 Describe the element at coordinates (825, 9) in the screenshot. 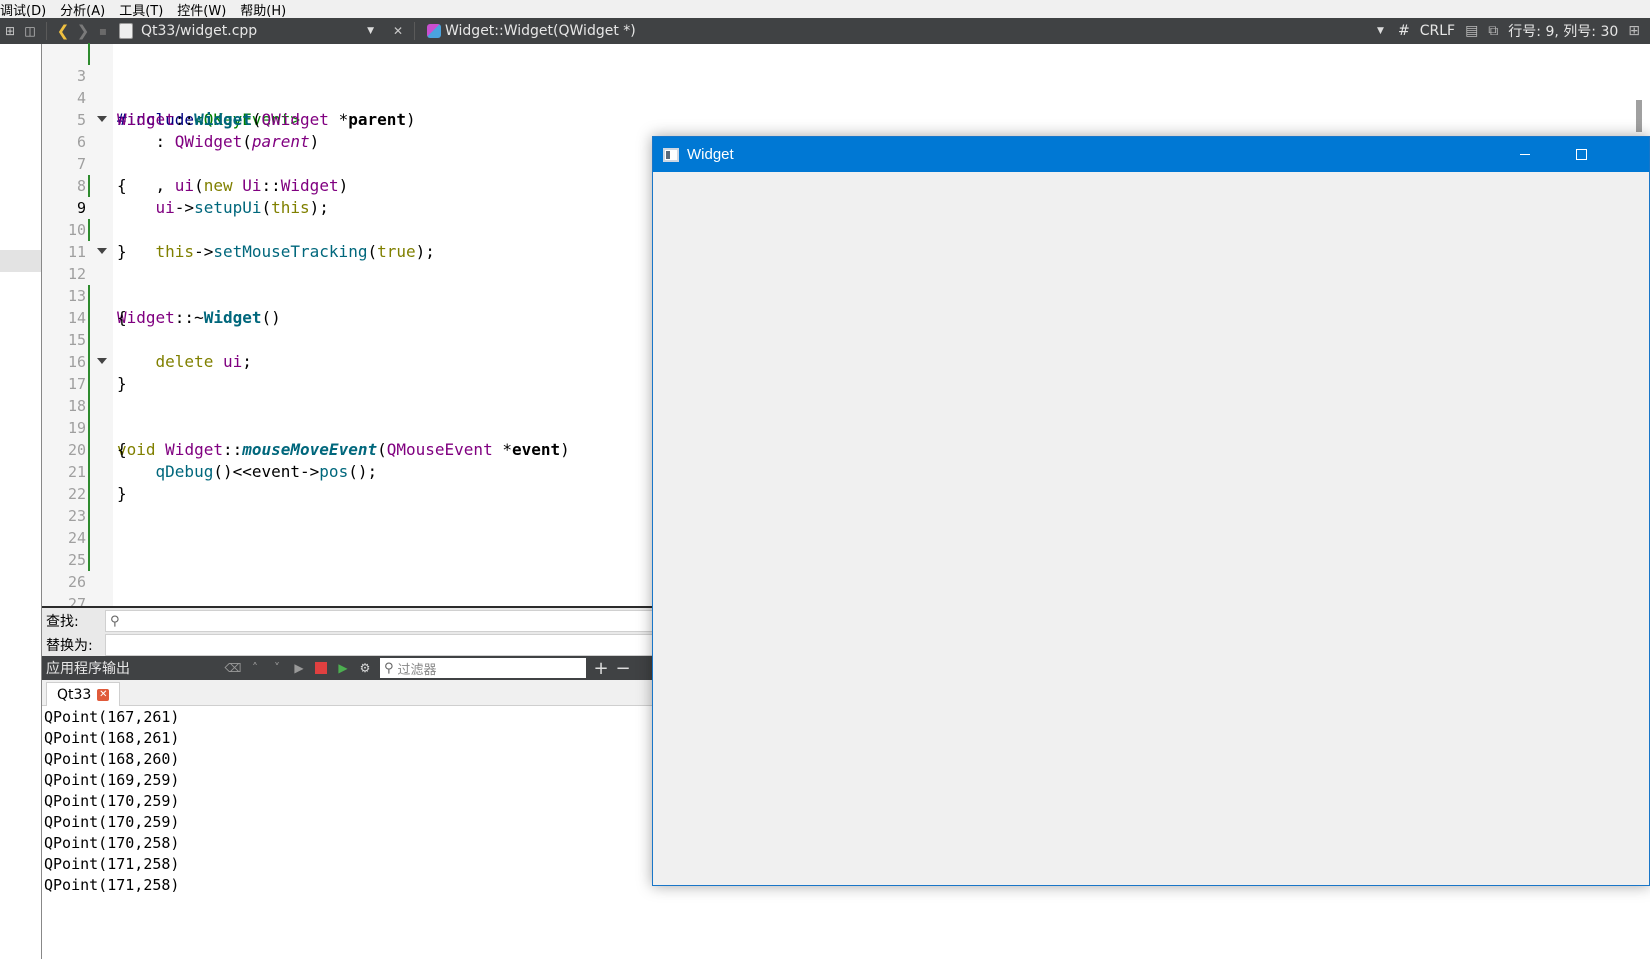

I see `menu-bar: 调试(D) 分析(A) 工具(T) 控件(W) 帮助(H)` at that location.